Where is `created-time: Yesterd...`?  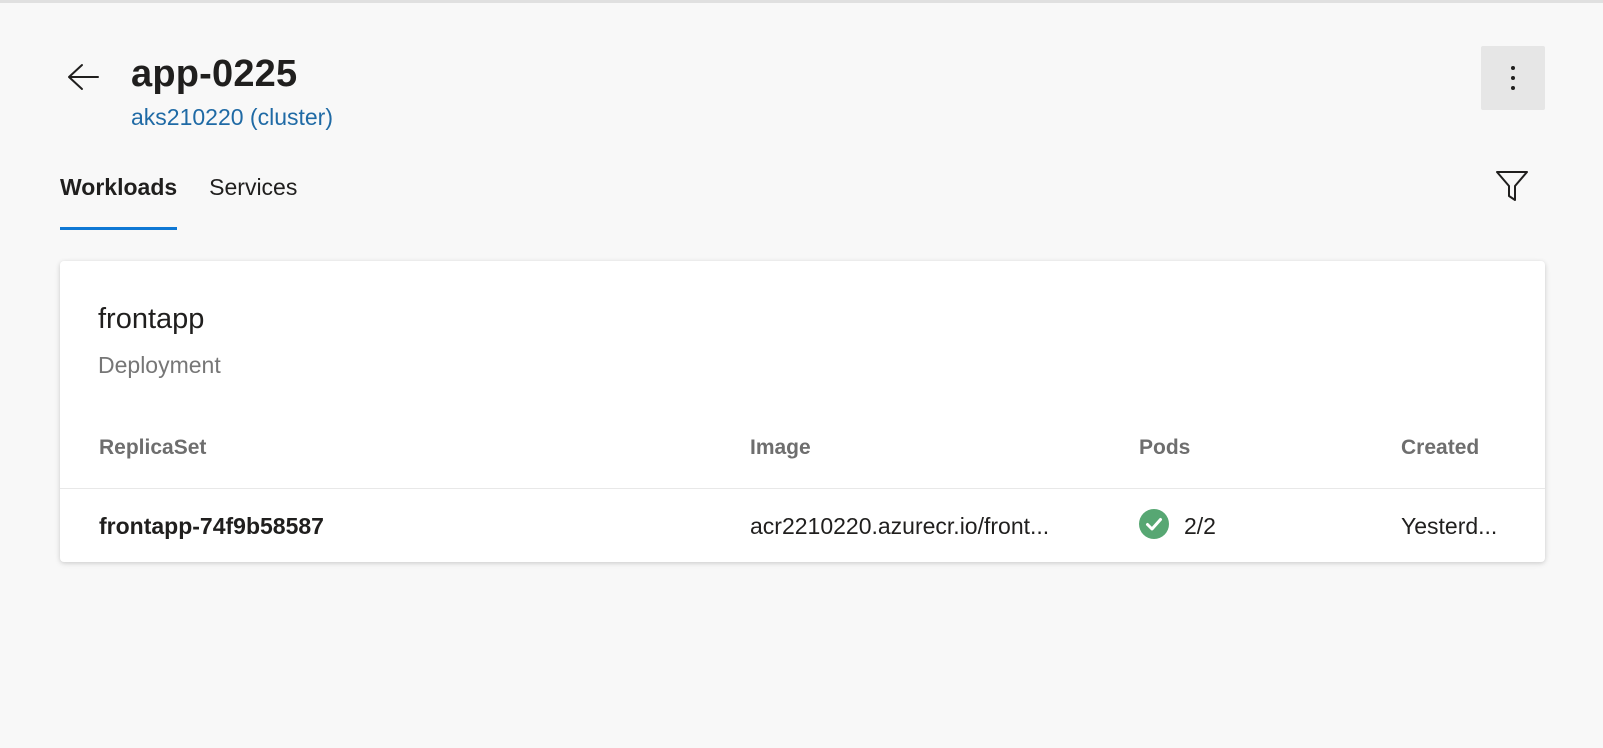 created-time: Yesterd... is located at coordinates (1449, 526).